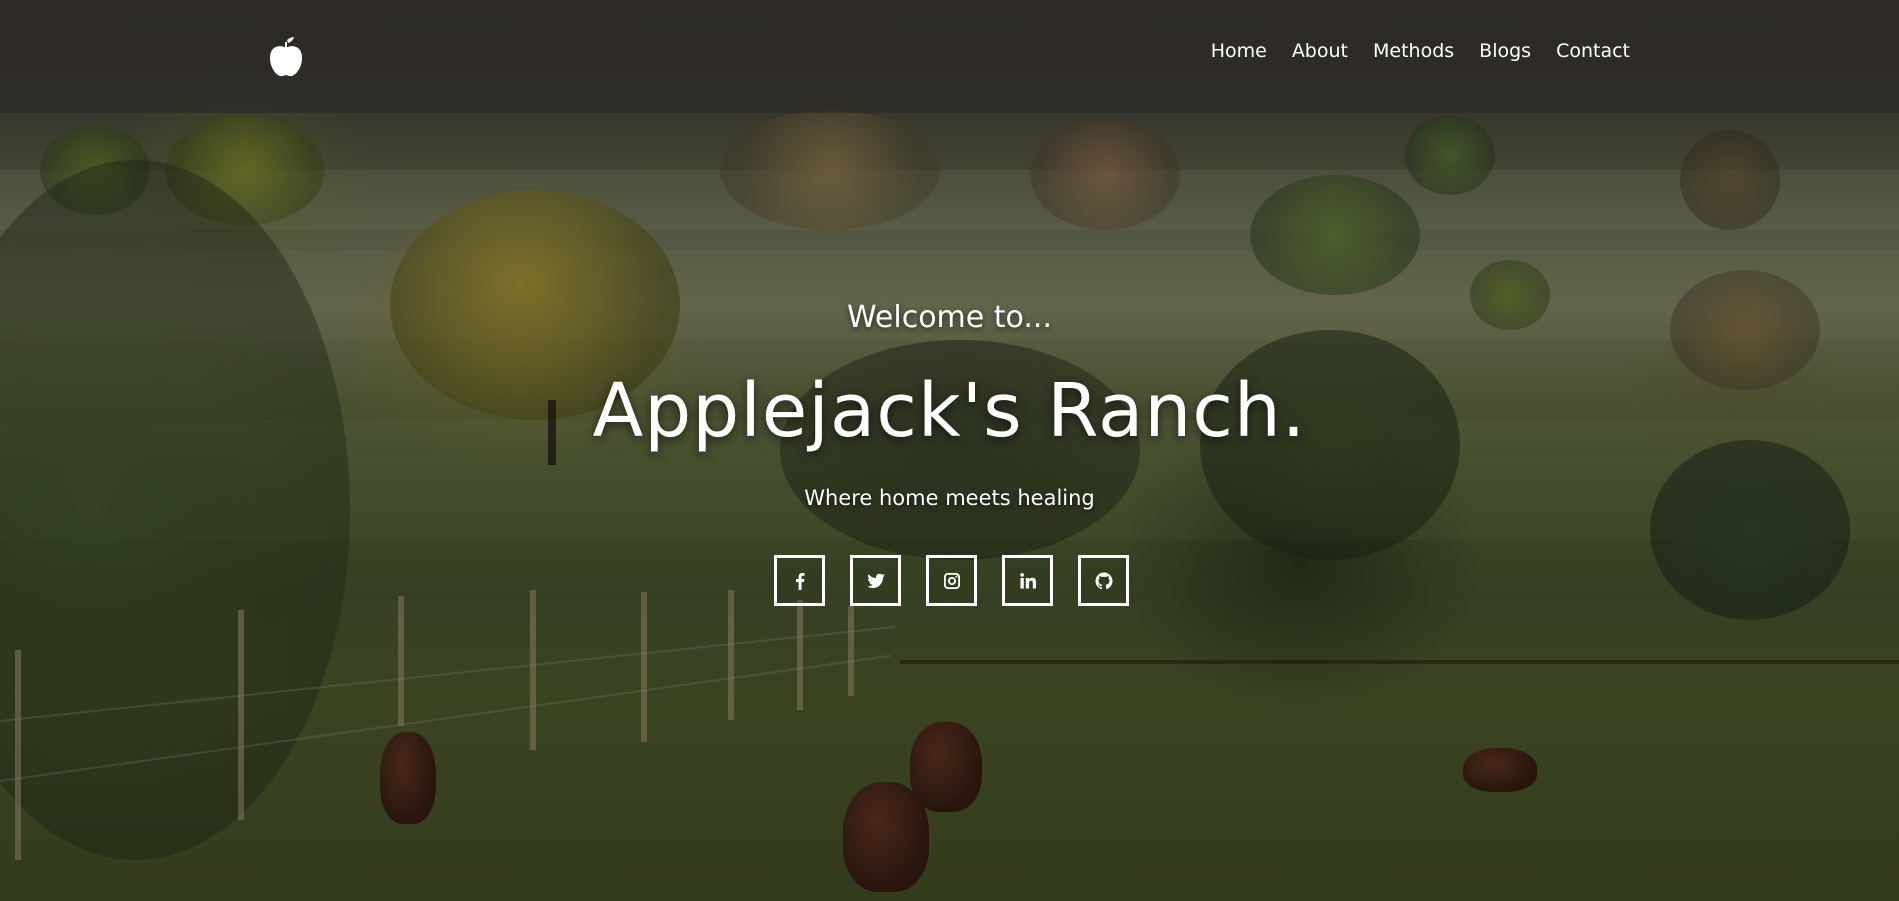  I want to click on page-title: Applejack's Ranch., so click(949, 411).